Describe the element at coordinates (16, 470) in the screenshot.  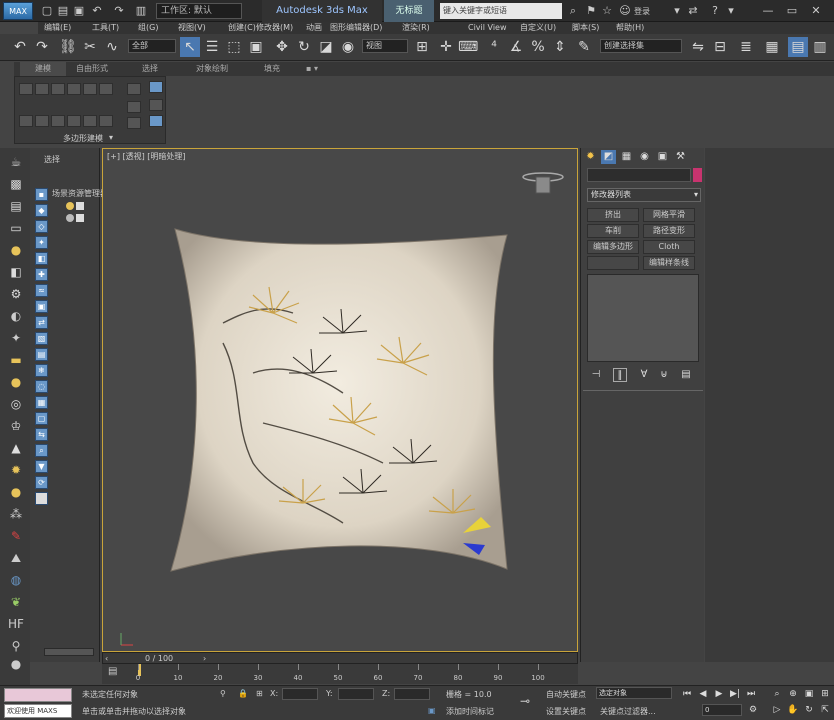
I see `sun-icon: ✹` at that location.